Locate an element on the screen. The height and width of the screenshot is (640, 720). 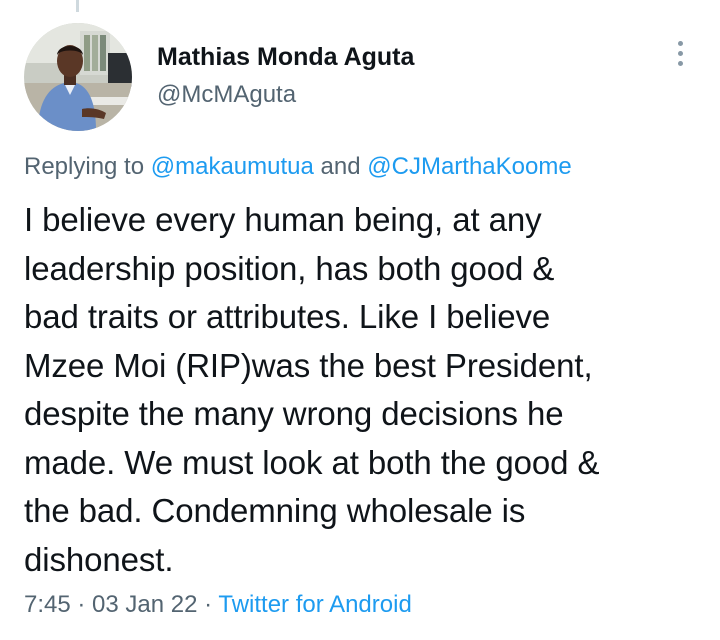
tweet-date: 03 Jan 22 is located at coordinates (144, 604).